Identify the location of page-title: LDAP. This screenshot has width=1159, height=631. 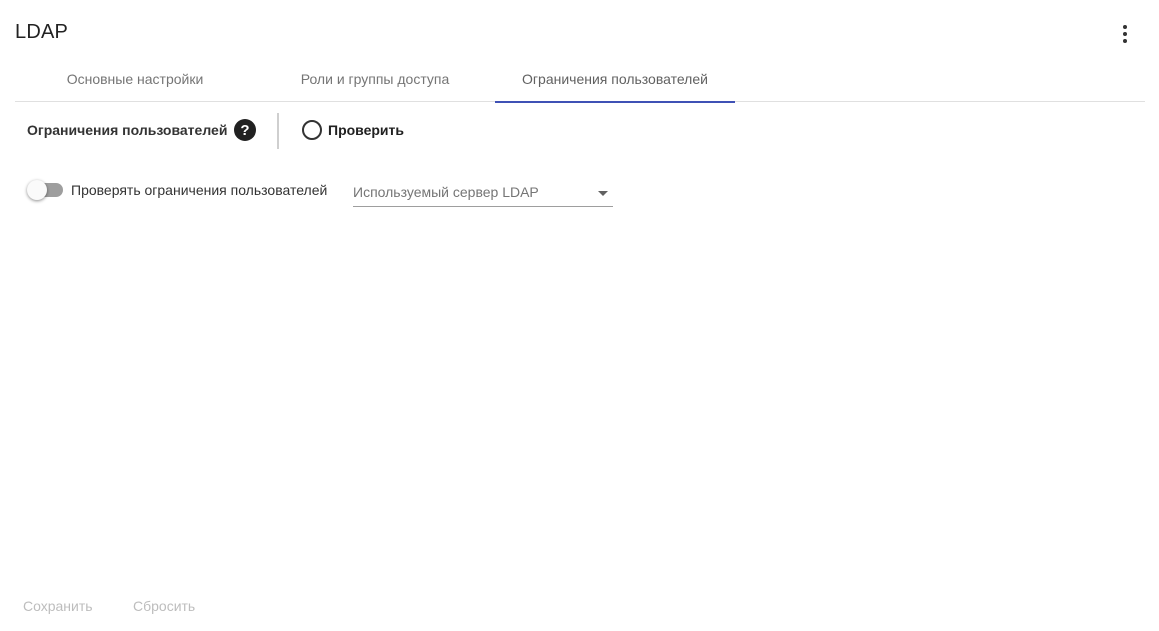
(42, 32).